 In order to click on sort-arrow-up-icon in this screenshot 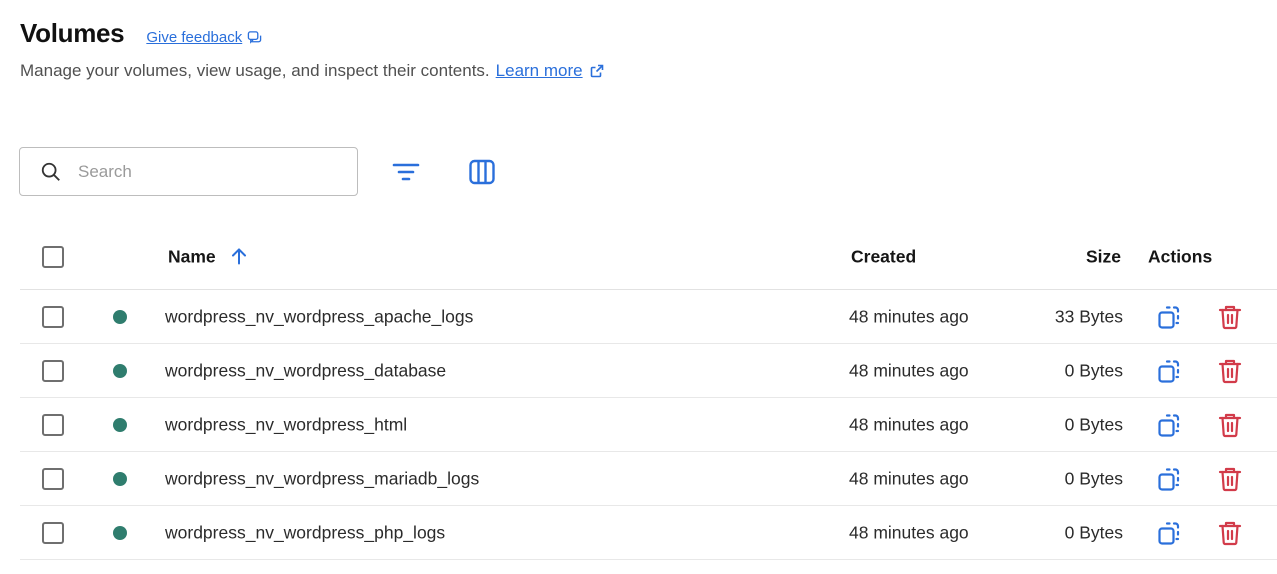, I will do `click(239, 257)`.